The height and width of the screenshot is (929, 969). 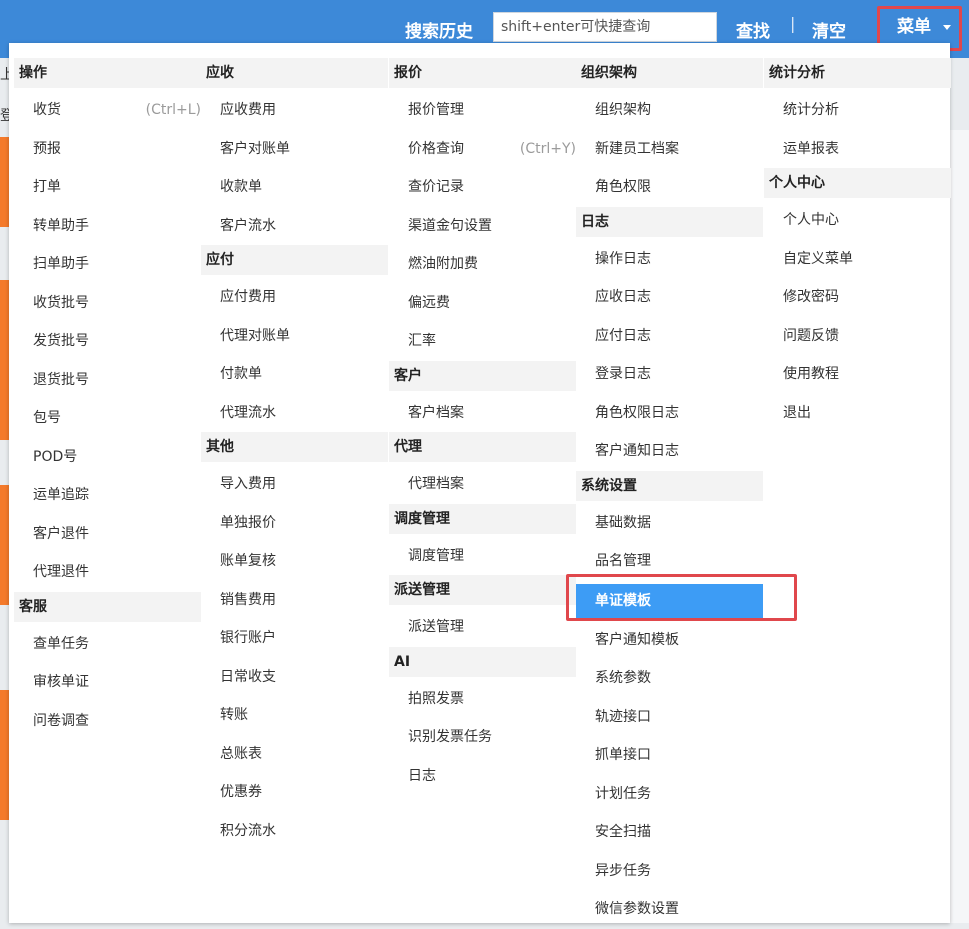 I want to click on menu-item-customer-ledger: 客户流水, so click(x=294, y=226).